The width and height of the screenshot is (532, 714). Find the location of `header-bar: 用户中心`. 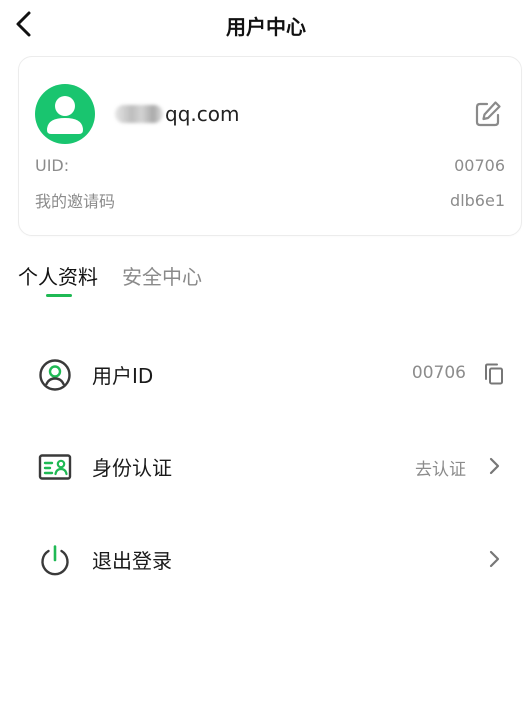

header-bar: 用户中心 is located at coordinates (266, 24).